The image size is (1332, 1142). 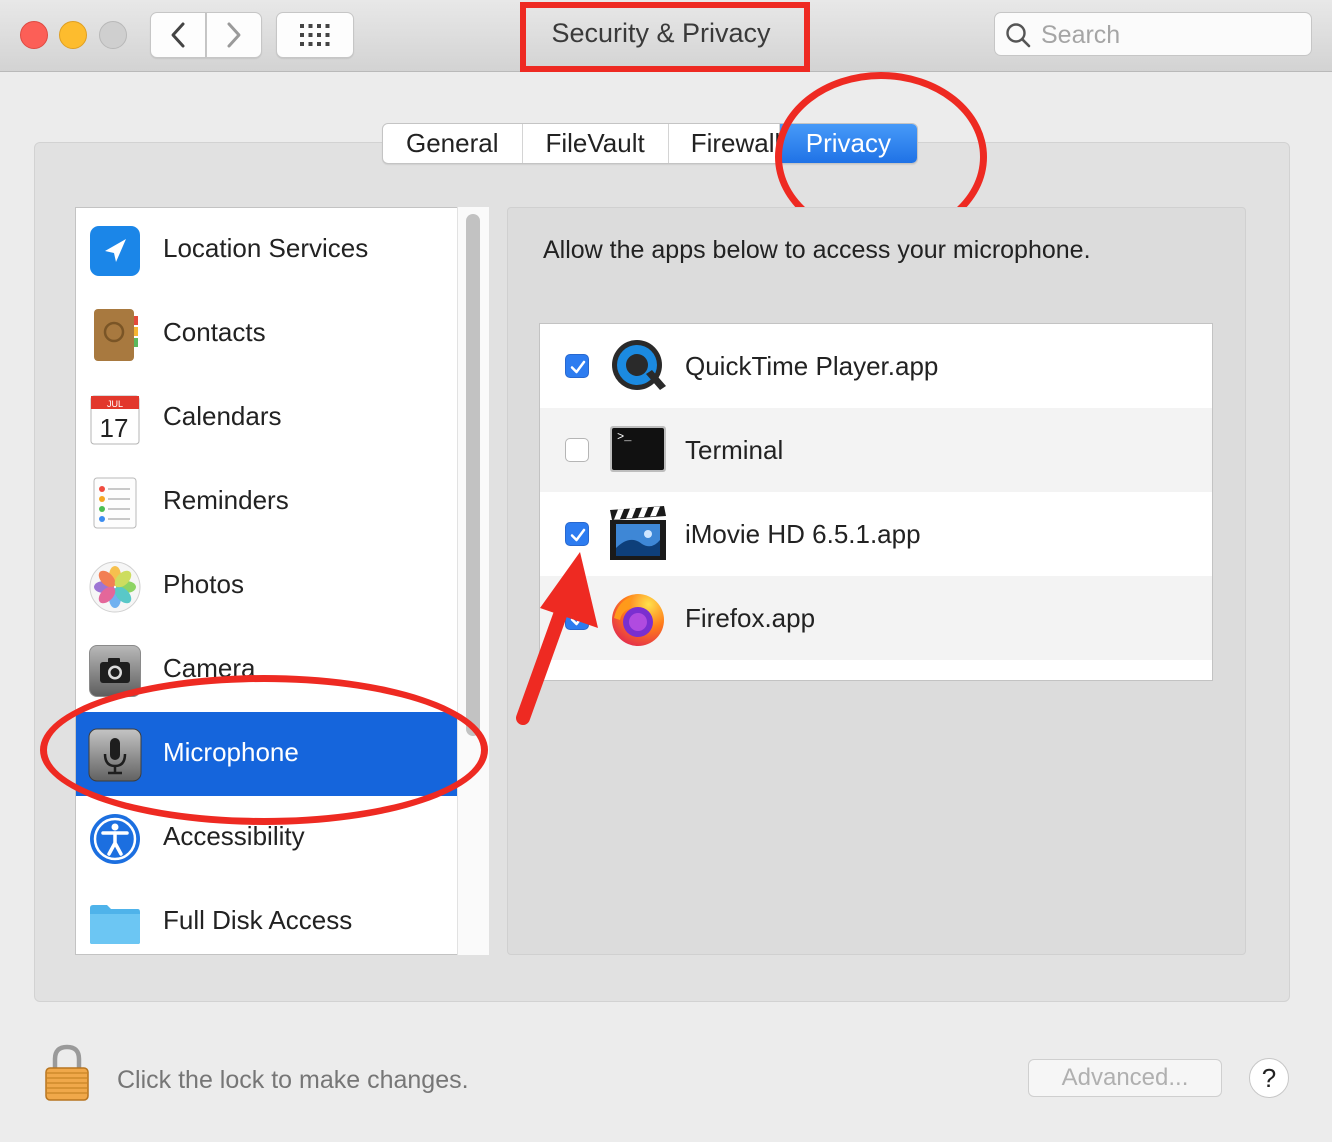 I want to click on sidebar-item-label: Full Disk Access, so click(x=258, y=920).